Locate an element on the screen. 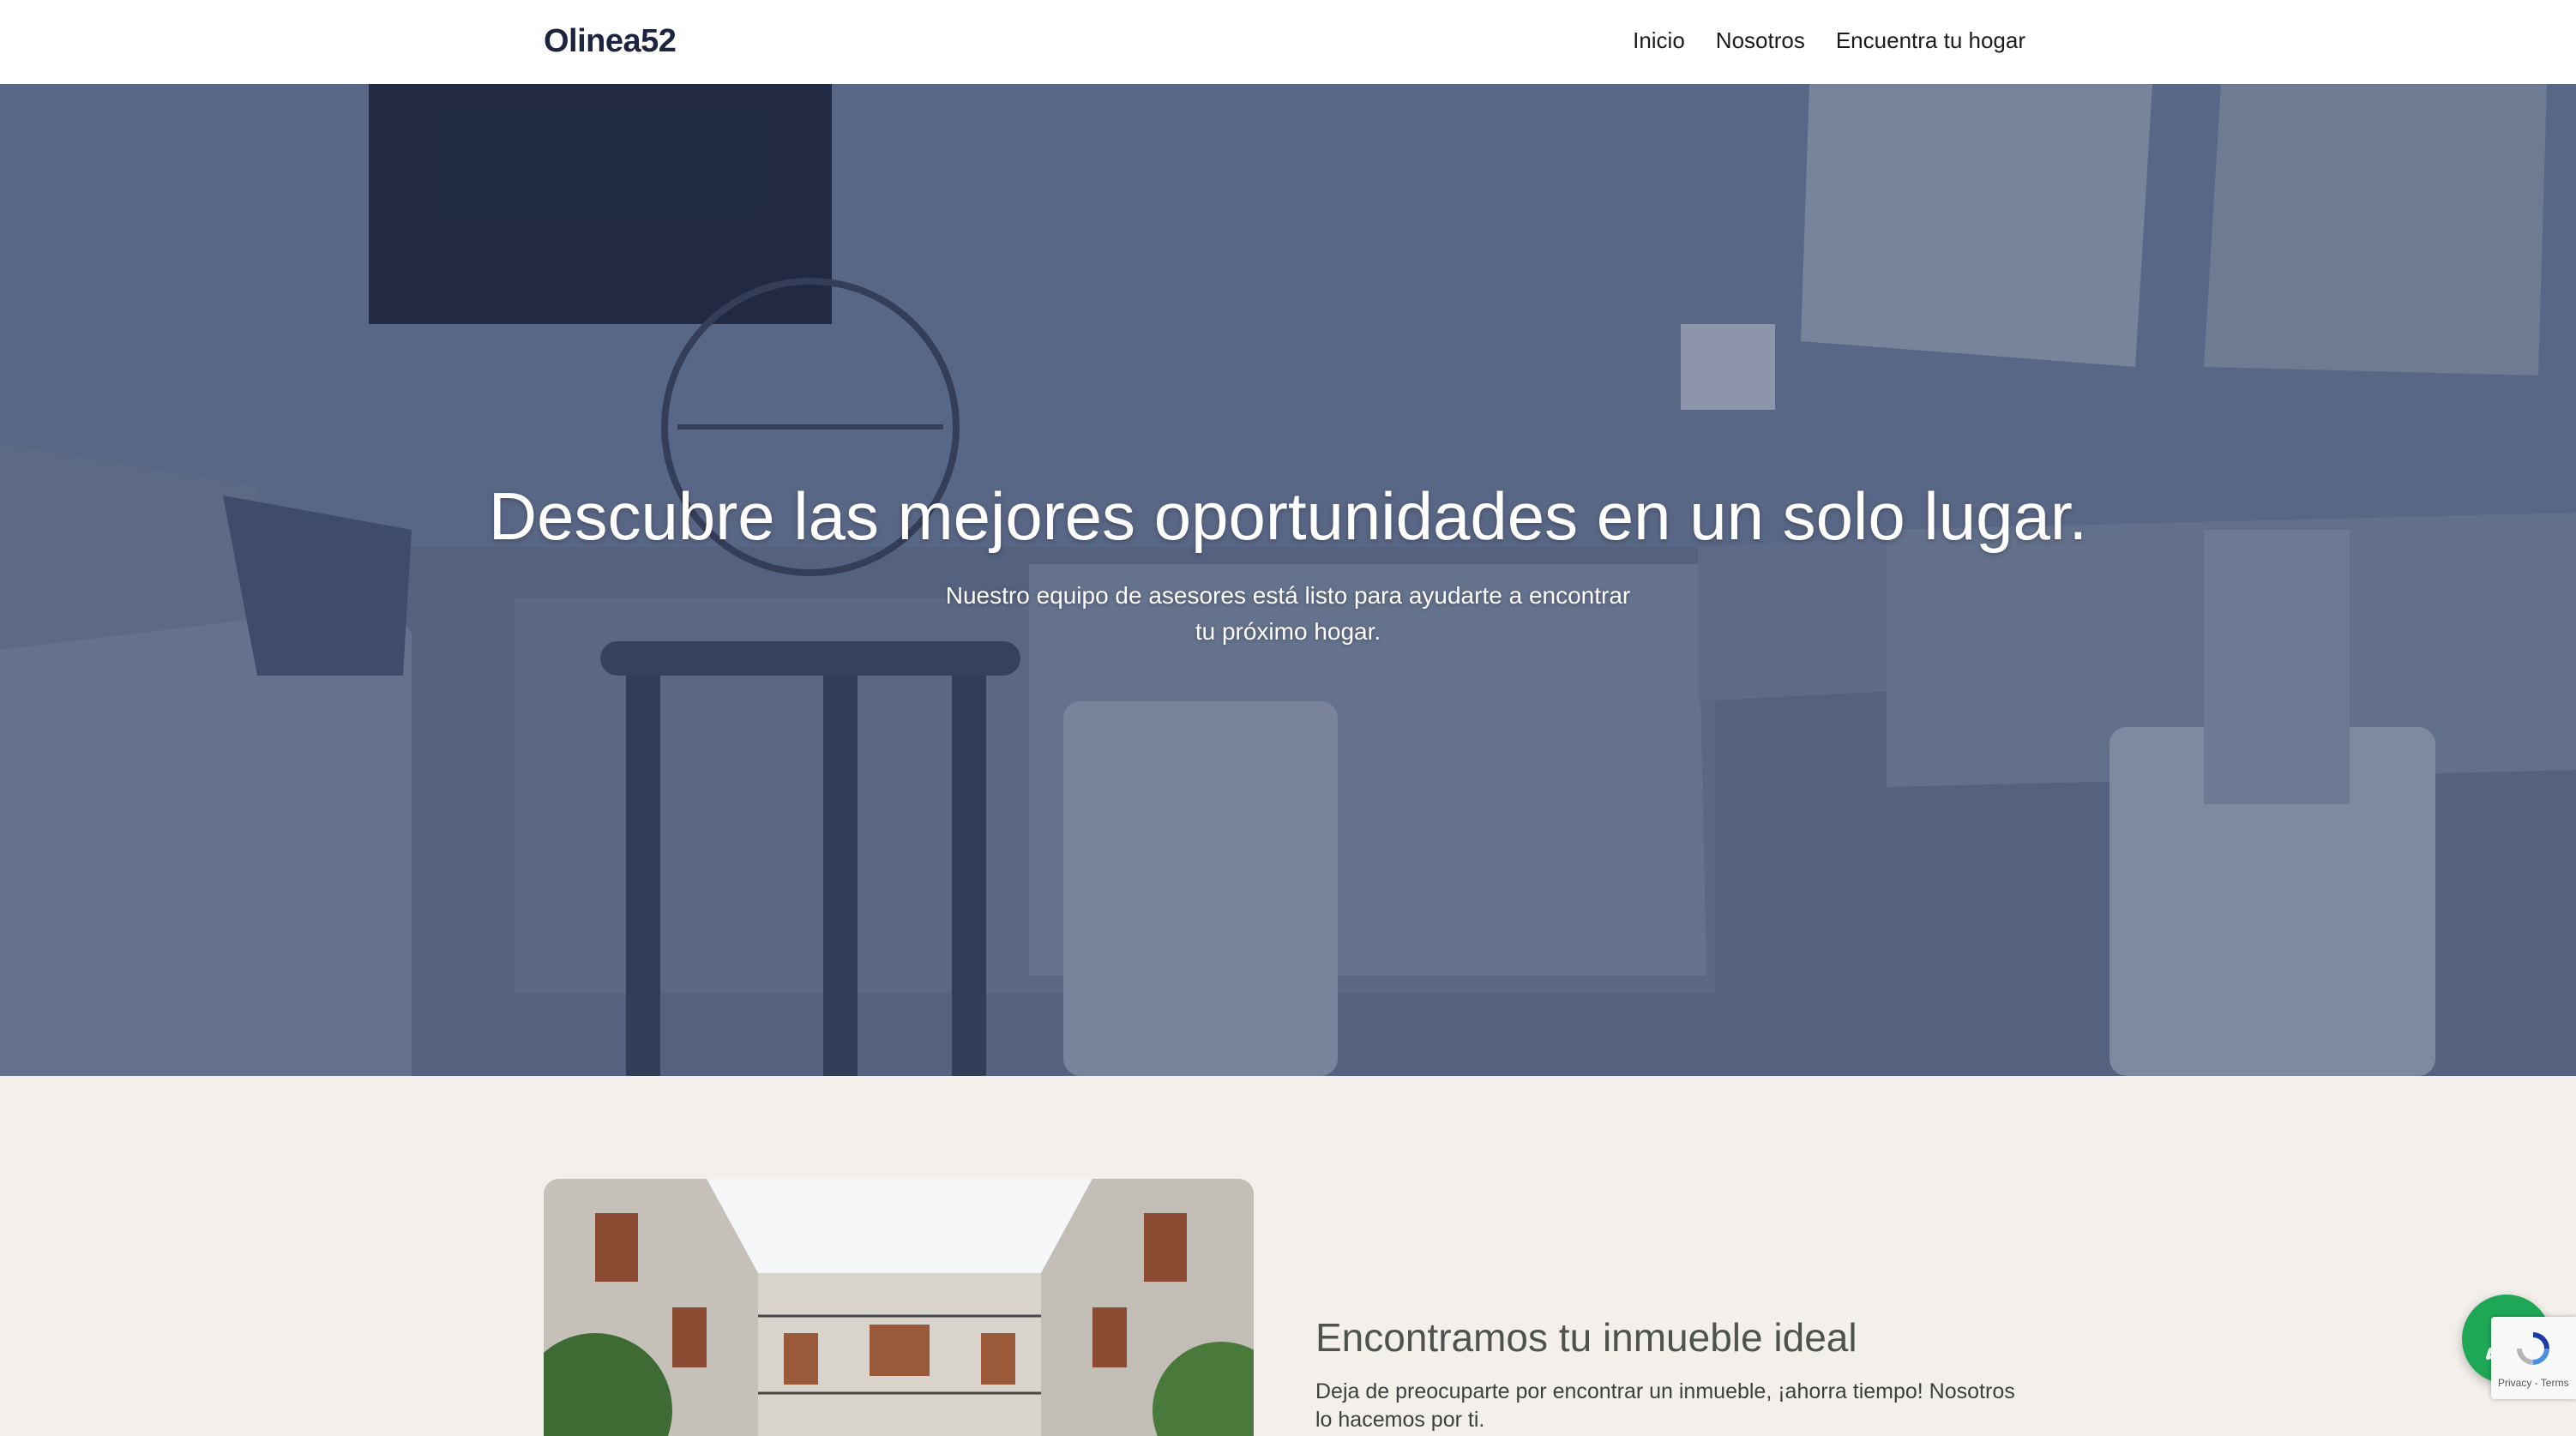  courtyard-photo is located at coordinates (899, 1307).